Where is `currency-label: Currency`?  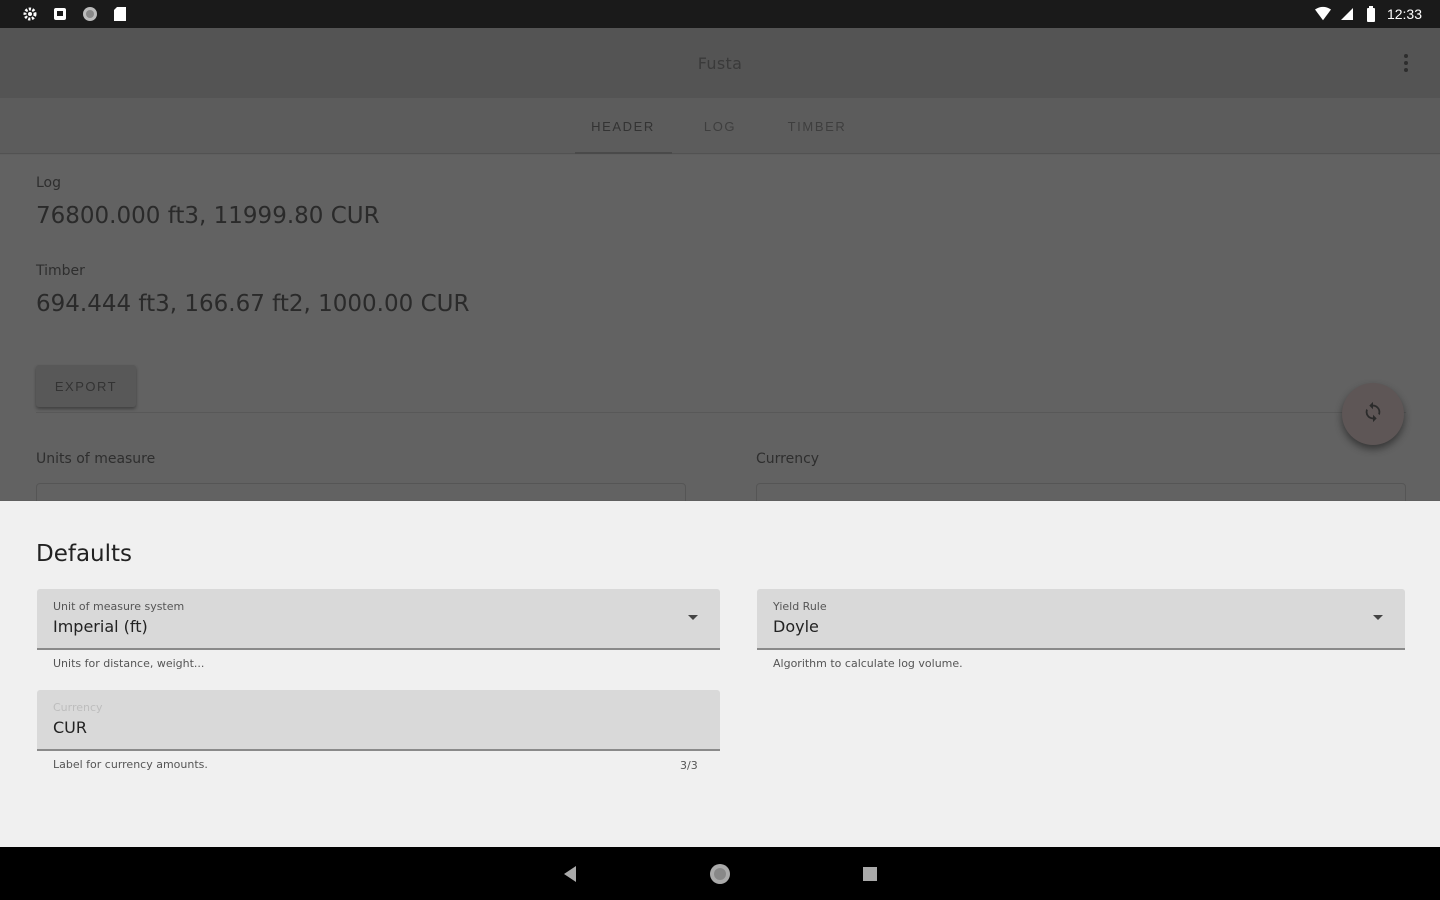 currency-label: Currency is located at coordinates (788, 459).